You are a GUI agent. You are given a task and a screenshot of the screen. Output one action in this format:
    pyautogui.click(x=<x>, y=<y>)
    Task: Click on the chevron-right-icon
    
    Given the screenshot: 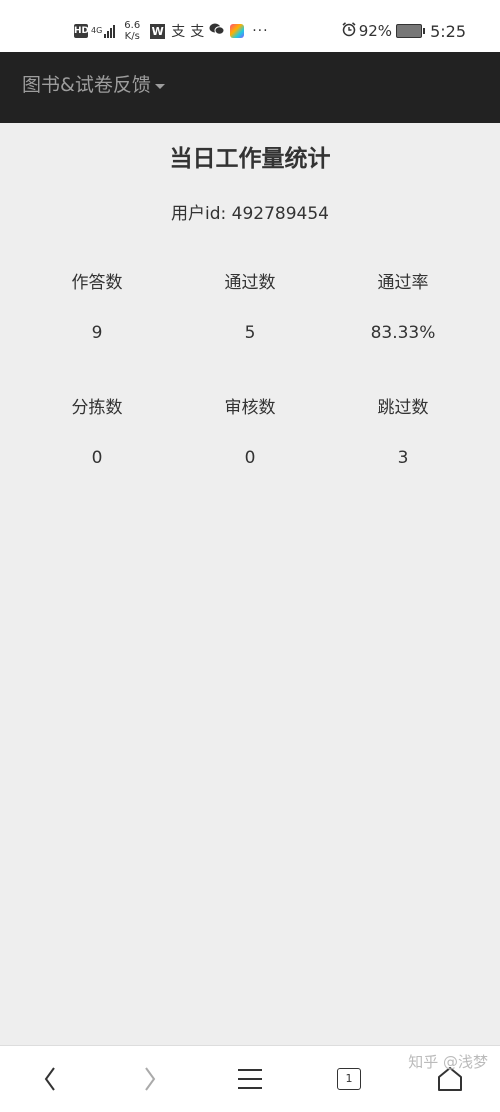 What is the action you would take?
    pyautogui.click(x=150, y=1079)
    